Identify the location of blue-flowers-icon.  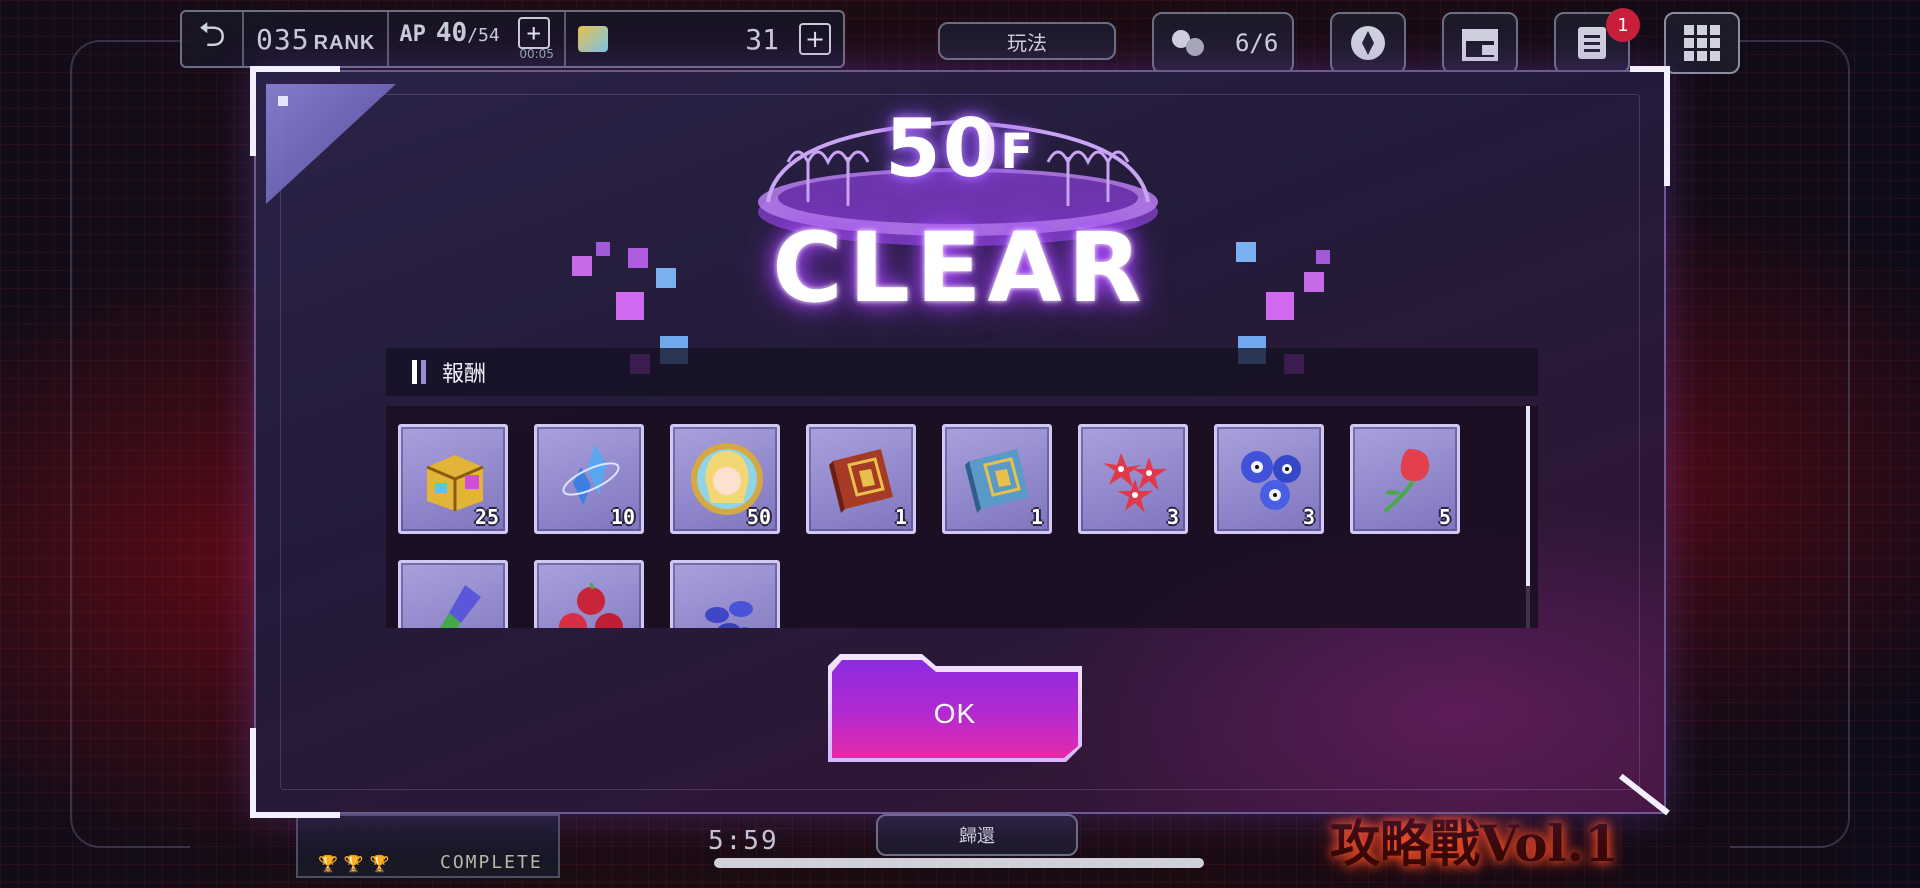
(1271, 480).